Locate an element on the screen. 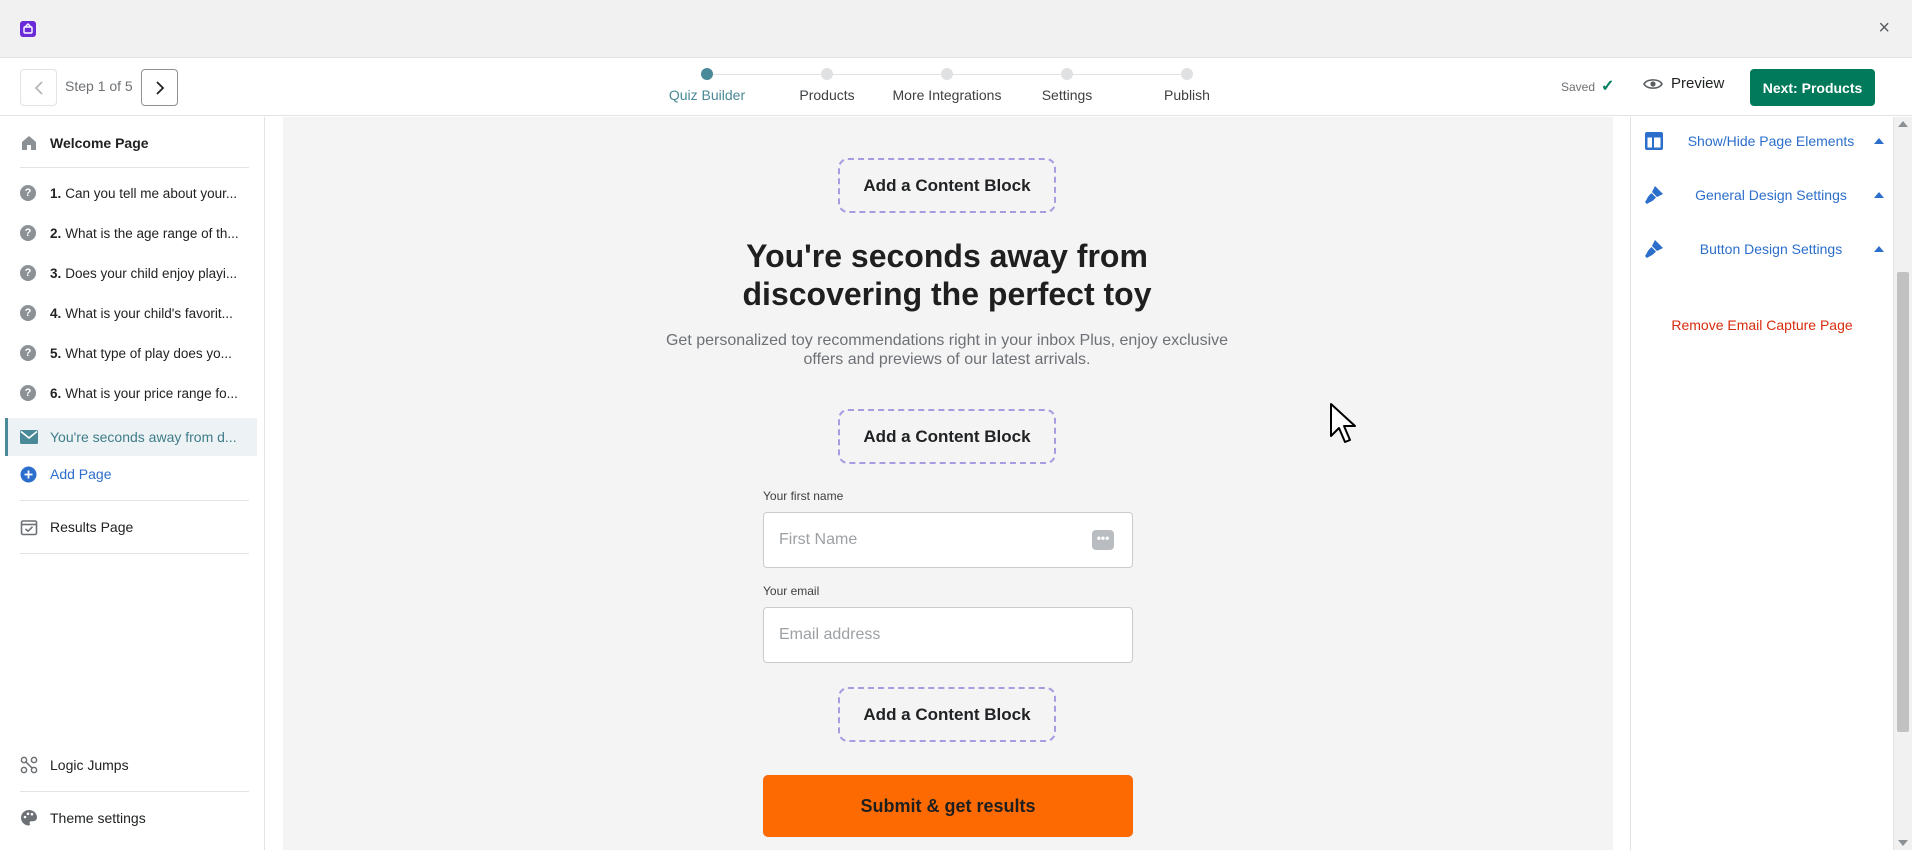  show-hide-page-elements-toggle: Show/Hide Page Elements is located at coordinates (1764, 141).